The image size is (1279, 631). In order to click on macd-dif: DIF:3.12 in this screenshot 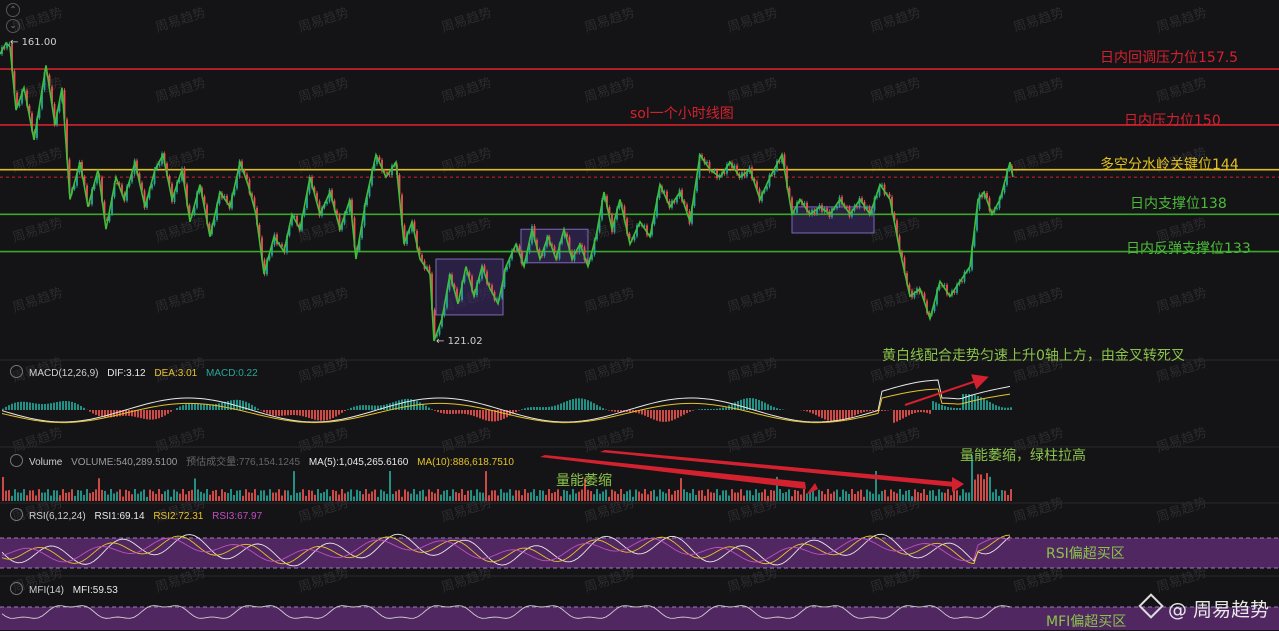, I will do `click(126, 373)`.